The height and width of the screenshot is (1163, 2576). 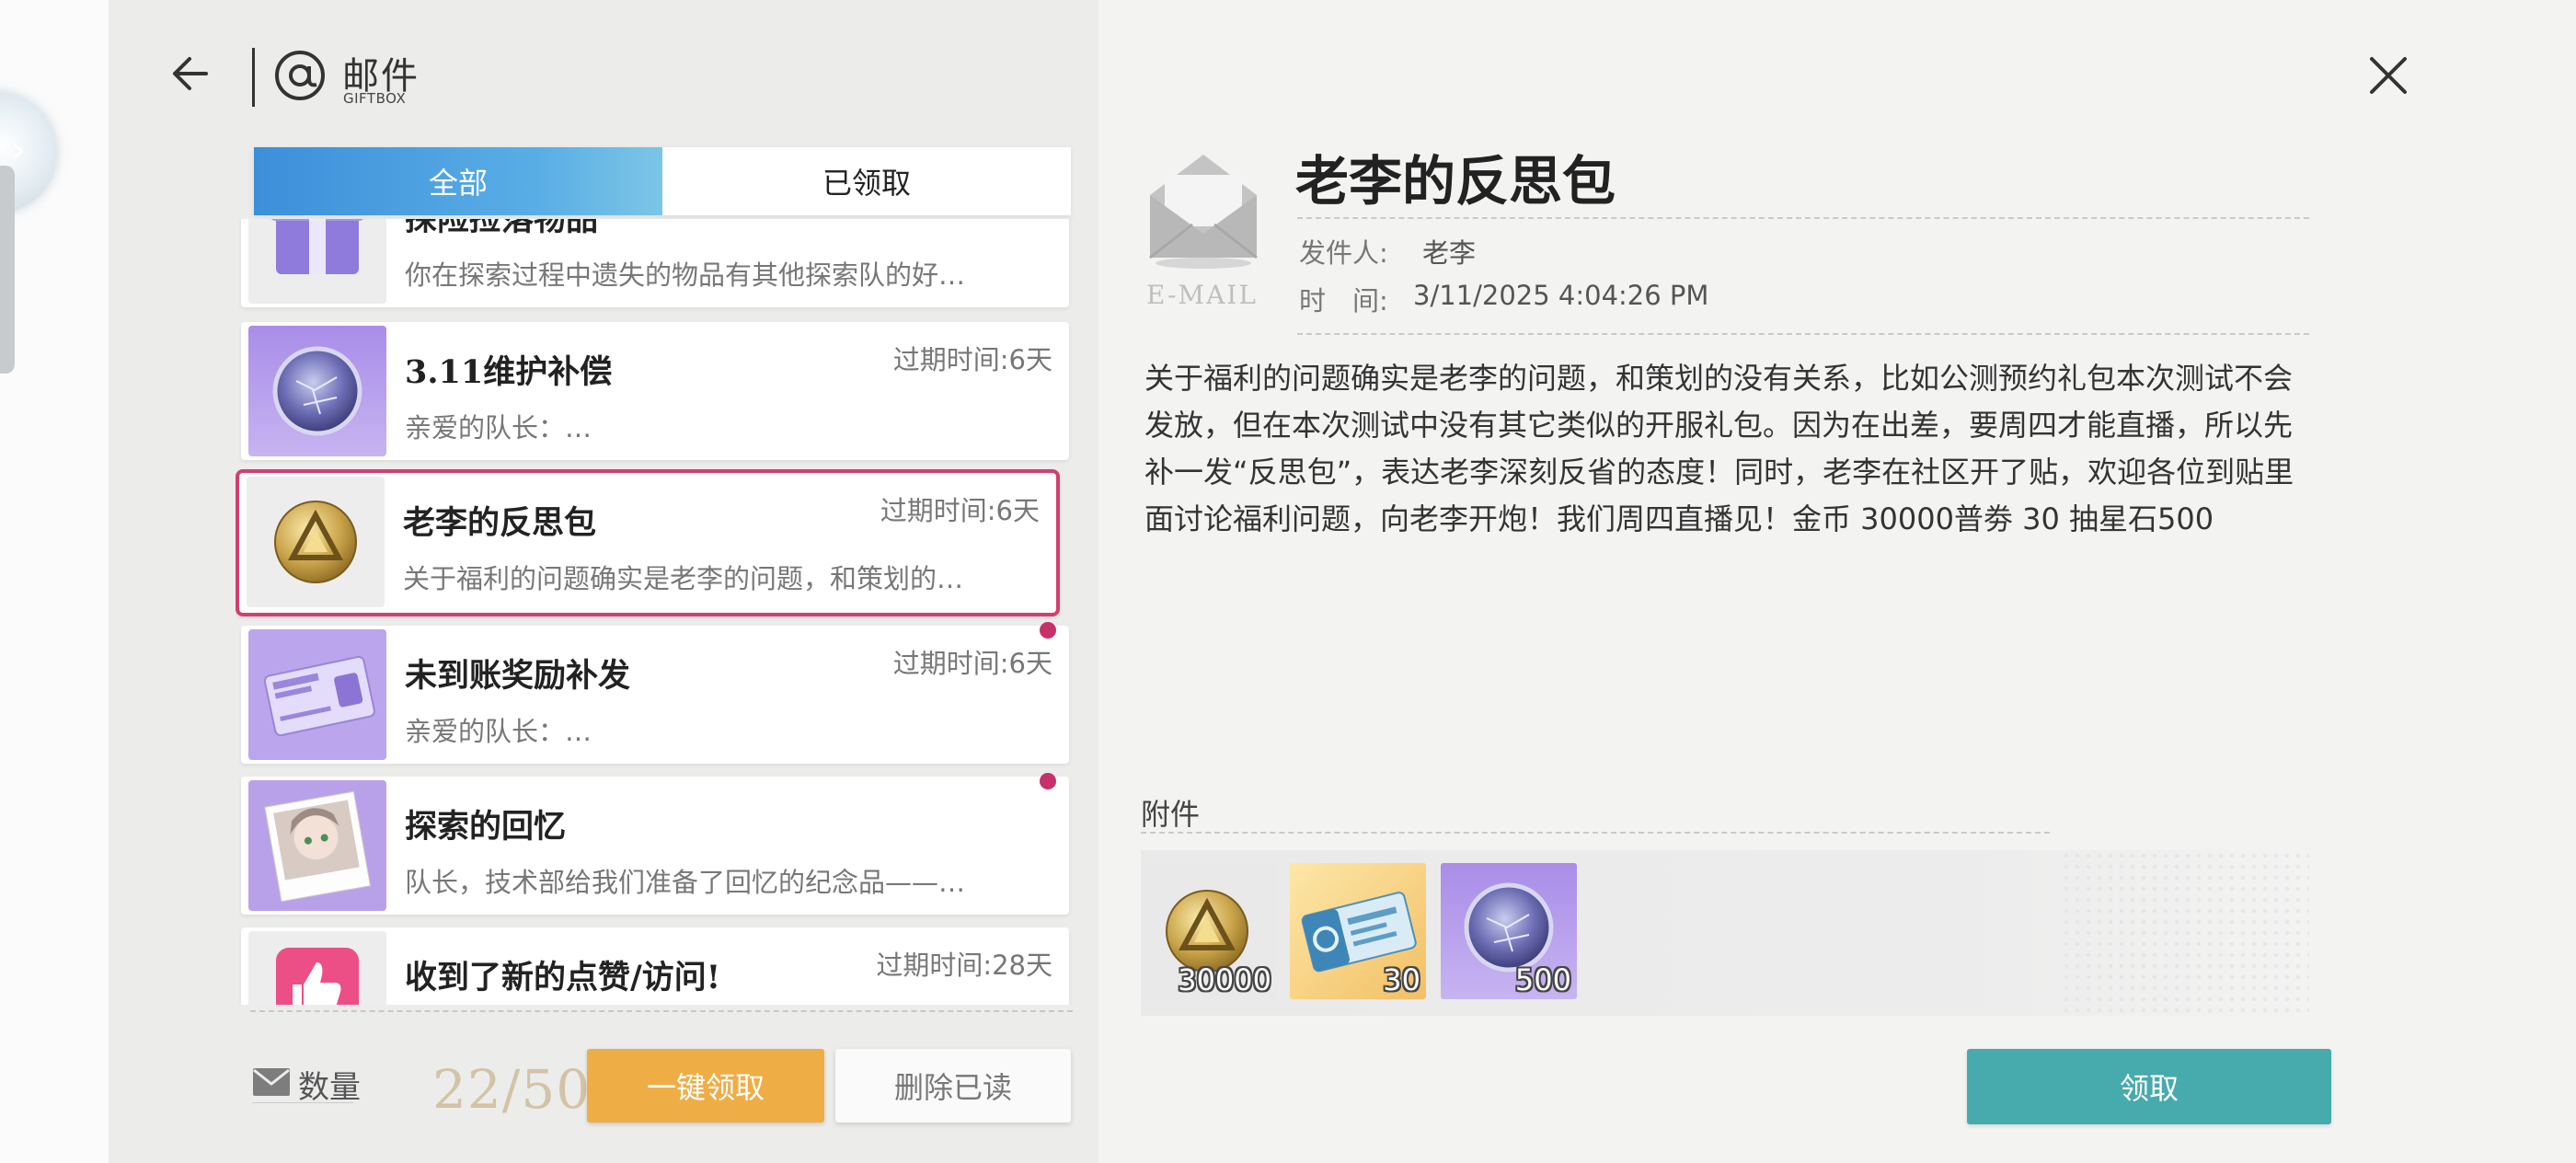 I want to click on attachments-dot-pattern, so click(x=2185, y=933).